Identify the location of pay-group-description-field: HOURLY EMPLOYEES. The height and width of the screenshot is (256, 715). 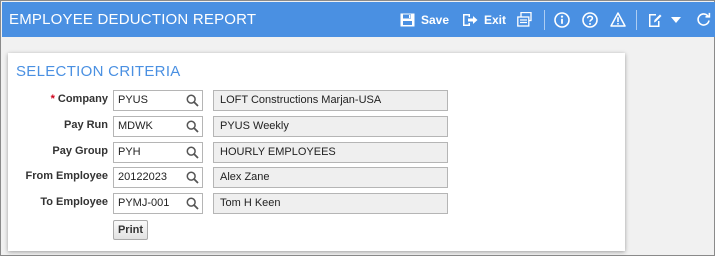
(330, 152).